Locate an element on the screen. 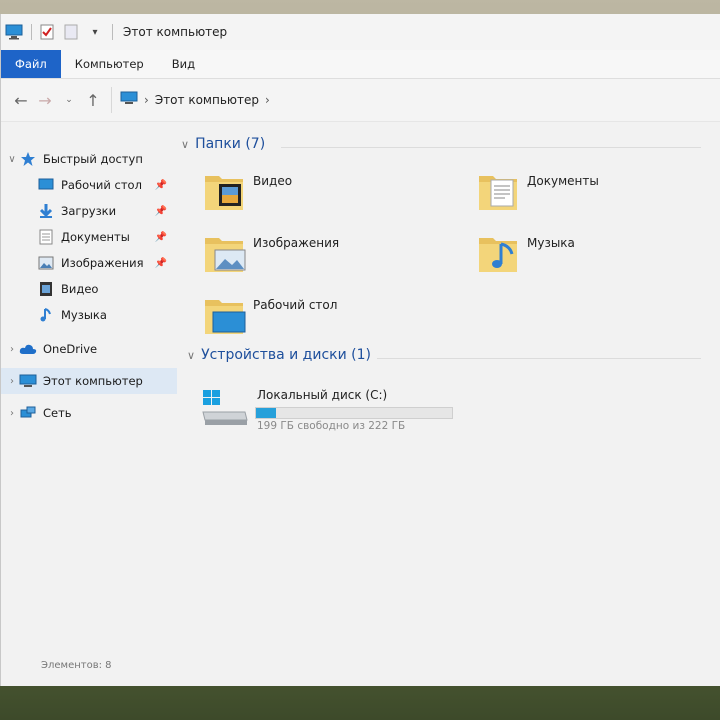  drive-usage-bar is located at coordinates (354, 413).